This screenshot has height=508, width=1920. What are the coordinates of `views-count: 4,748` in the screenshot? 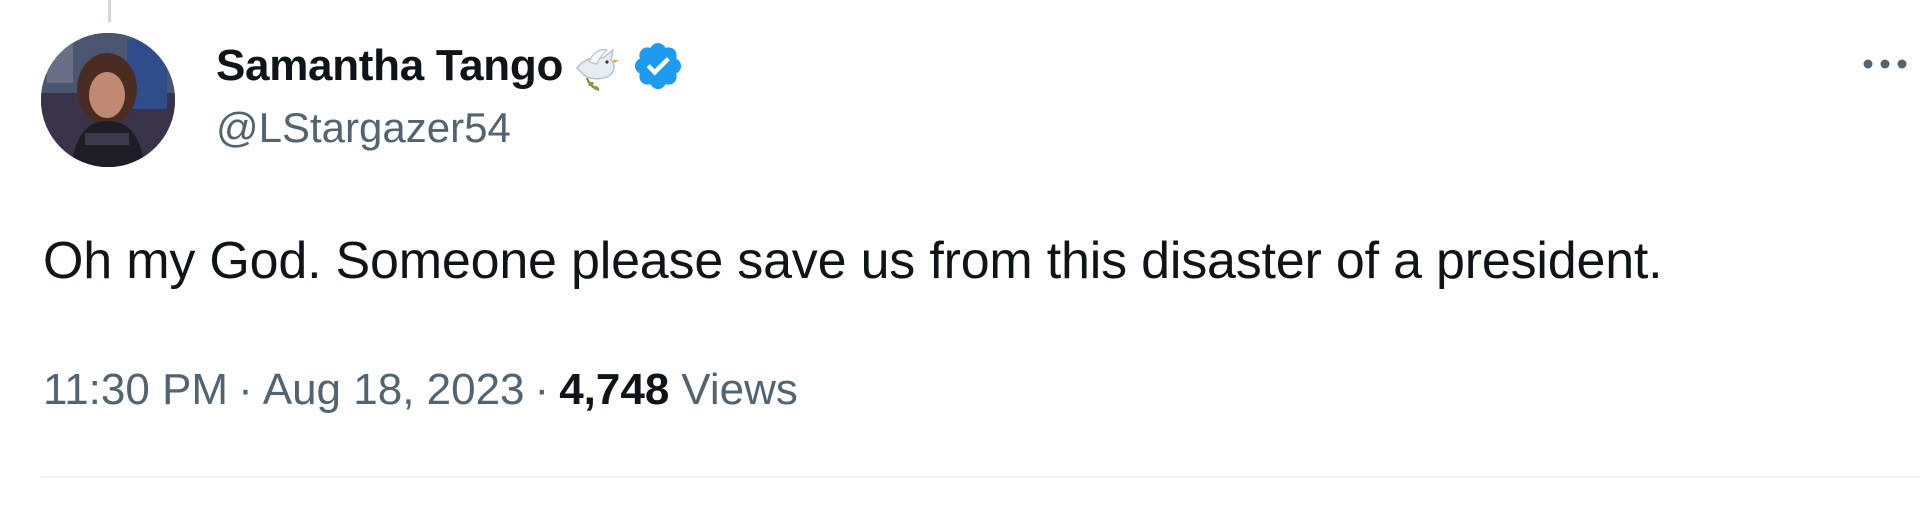 It's located at (614, 390).